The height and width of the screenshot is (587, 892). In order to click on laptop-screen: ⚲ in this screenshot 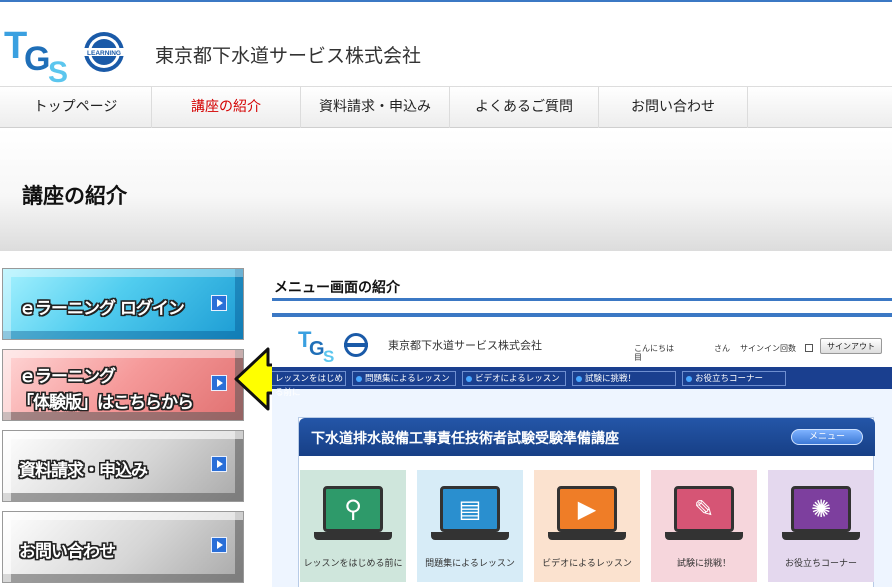, I will do `click(353, 509)`.